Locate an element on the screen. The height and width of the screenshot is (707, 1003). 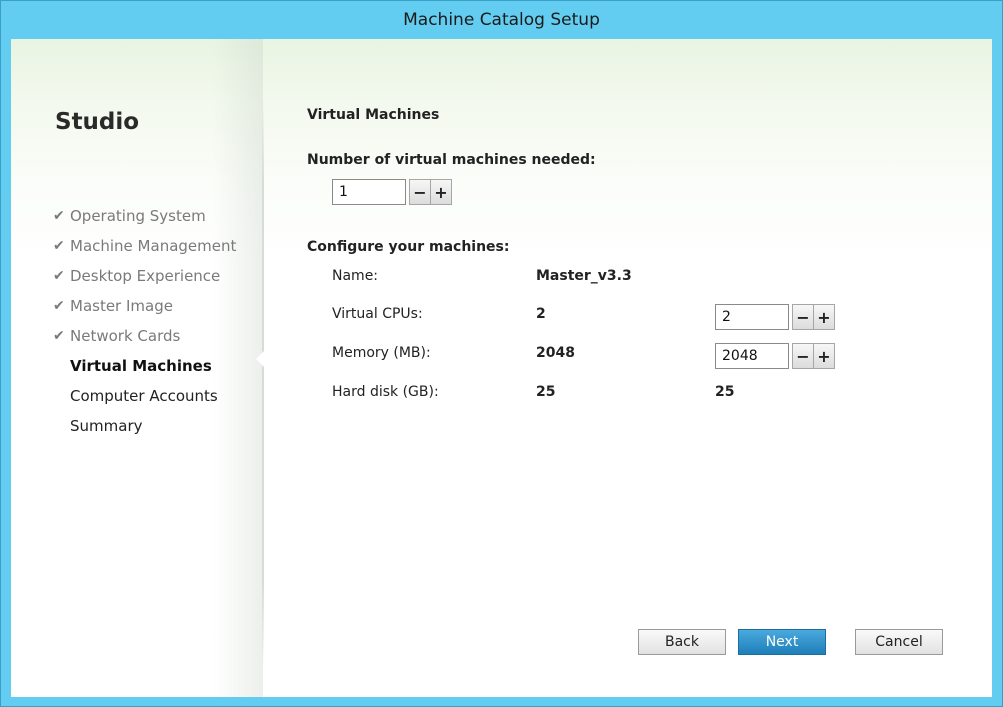
studio-title: Studio is located at coordinates (97, 122).